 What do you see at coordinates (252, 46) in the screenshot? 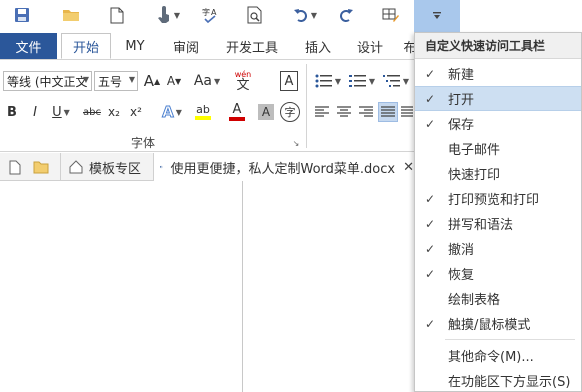
I see `tab-developer: 开发工具` at bounding box center [252, 46].